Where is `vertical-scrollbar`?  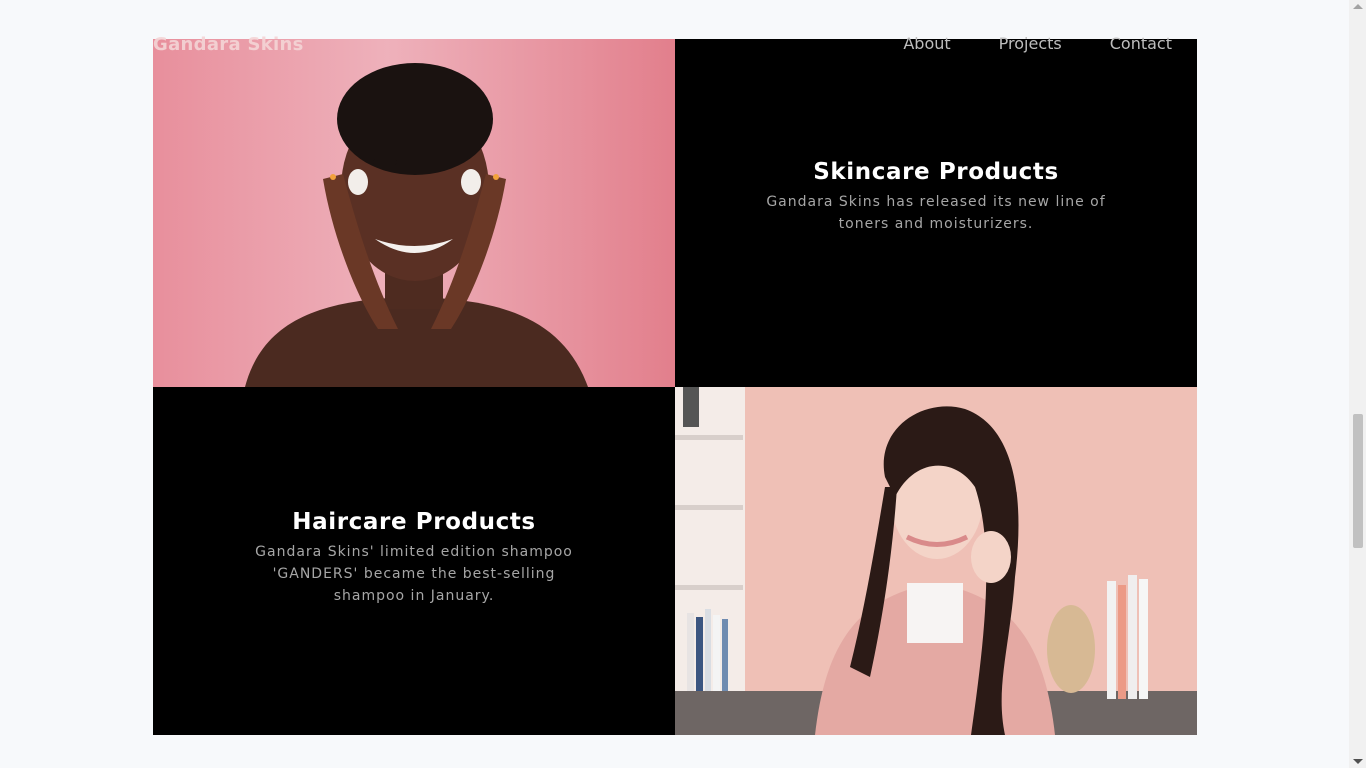 vertical-scrollbar is located at coordinates (1357, 384).